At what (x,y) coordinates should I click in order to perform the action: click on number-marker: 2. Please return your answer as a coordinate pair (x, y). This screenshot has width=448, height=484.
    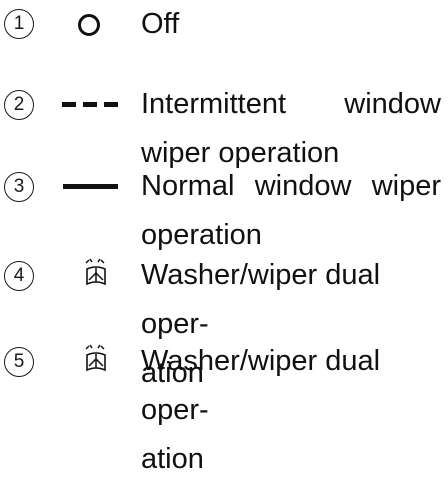
    Looking at the image, I should click on (19, 105).